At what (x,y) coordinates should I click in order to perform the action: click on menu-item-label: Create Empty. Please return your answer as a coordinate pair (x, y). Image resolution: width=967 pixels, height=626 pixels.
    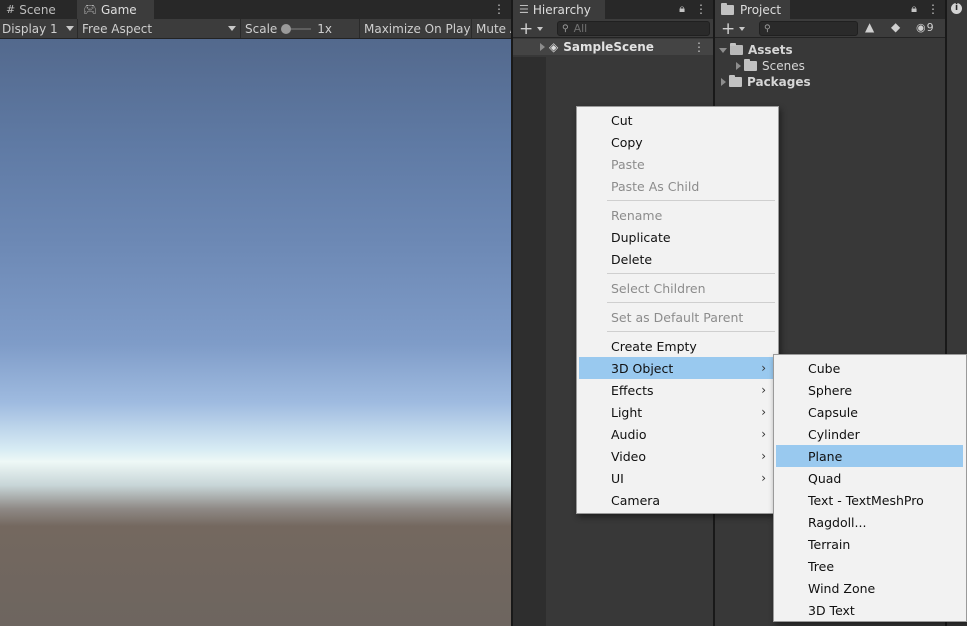
    Looking at the image, I should click on (654, 346).